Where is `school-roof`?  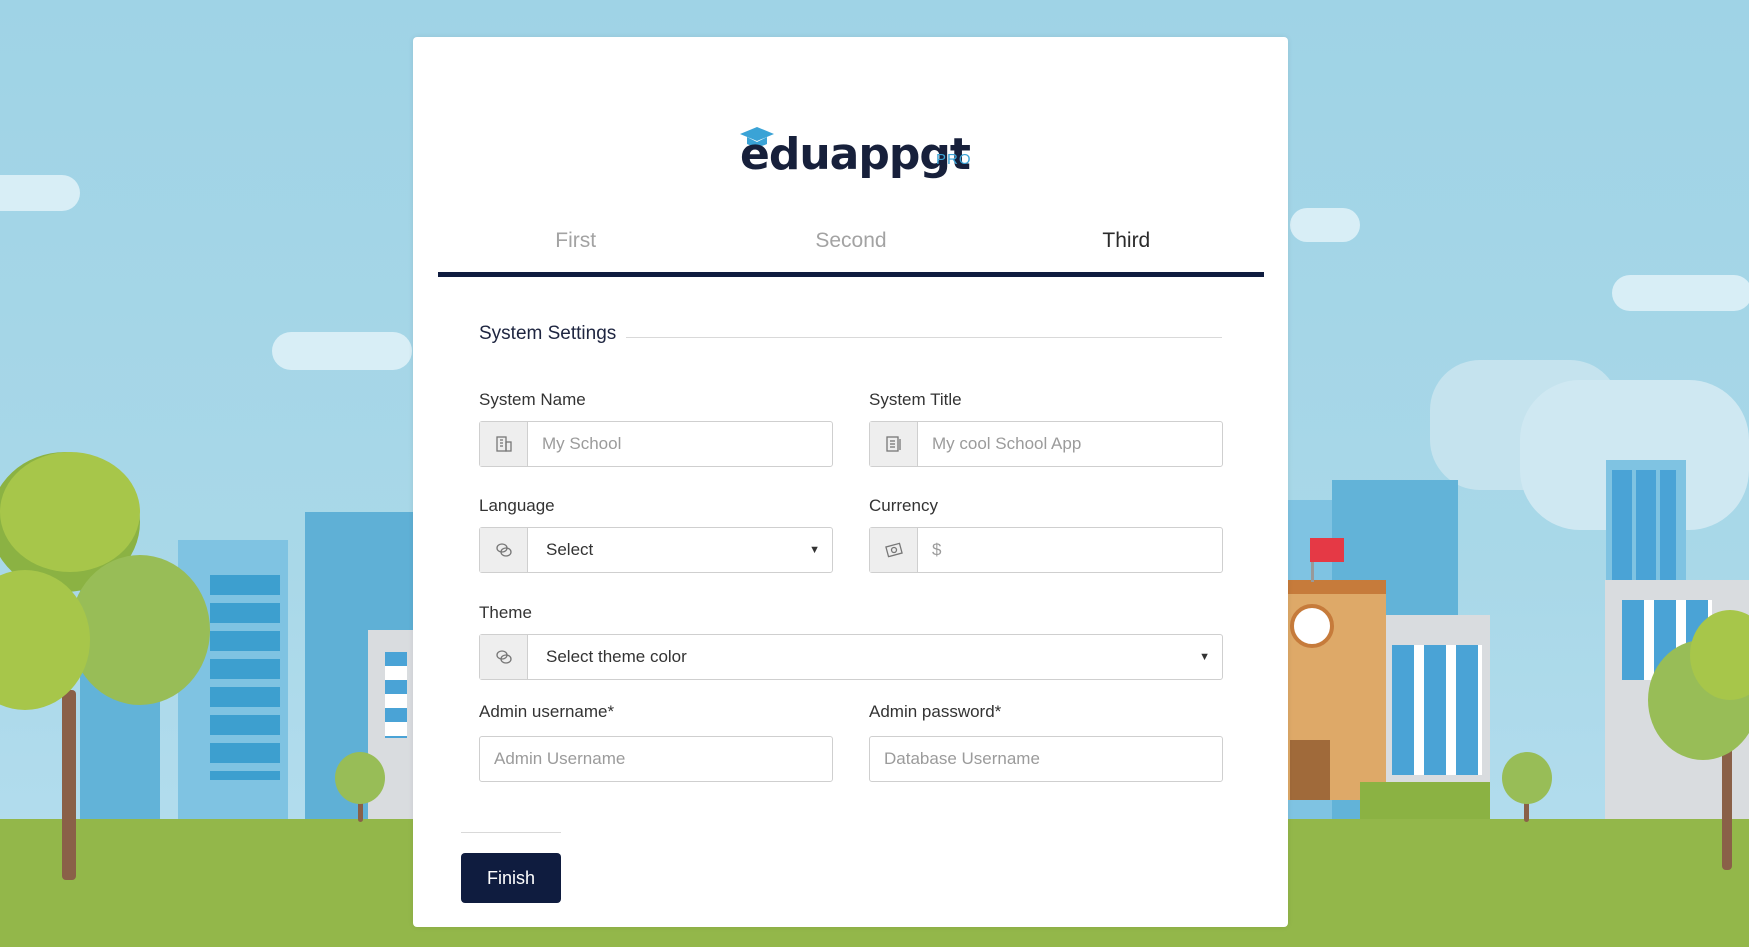
school-roof is located at coordinates (1337, 587).